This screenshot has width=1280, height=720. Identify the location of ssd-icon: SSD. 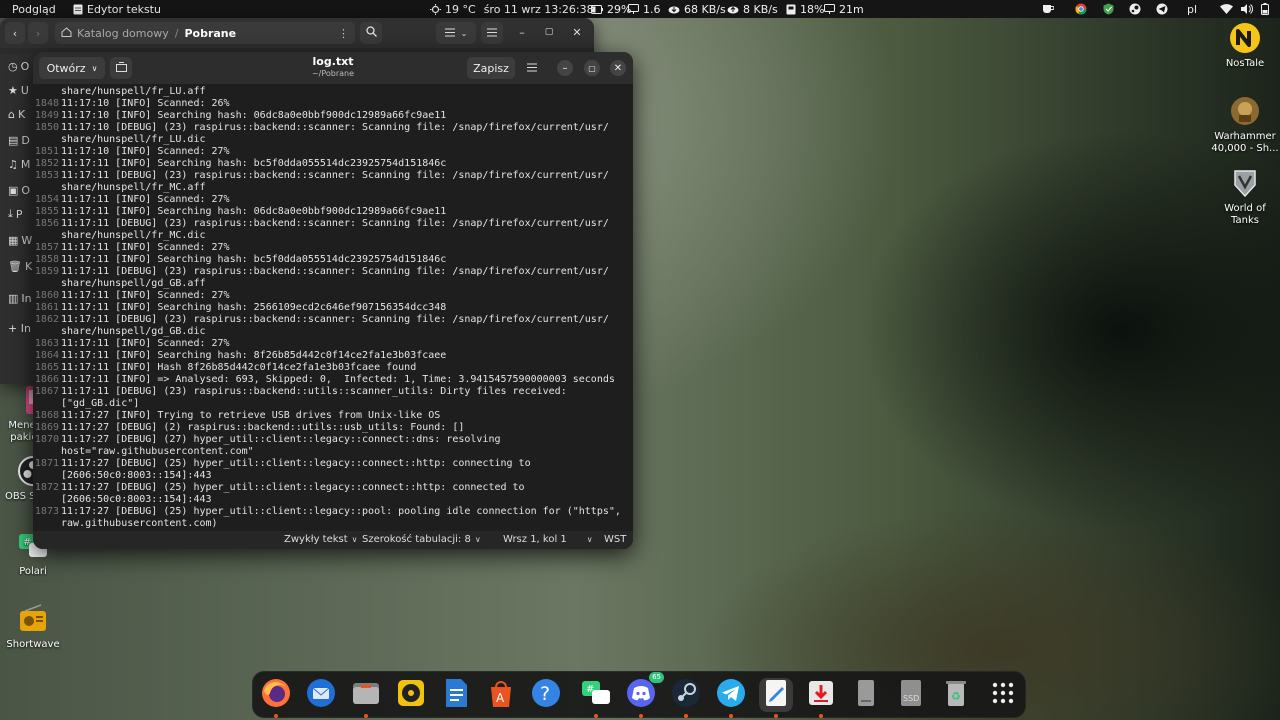
(911, 695).